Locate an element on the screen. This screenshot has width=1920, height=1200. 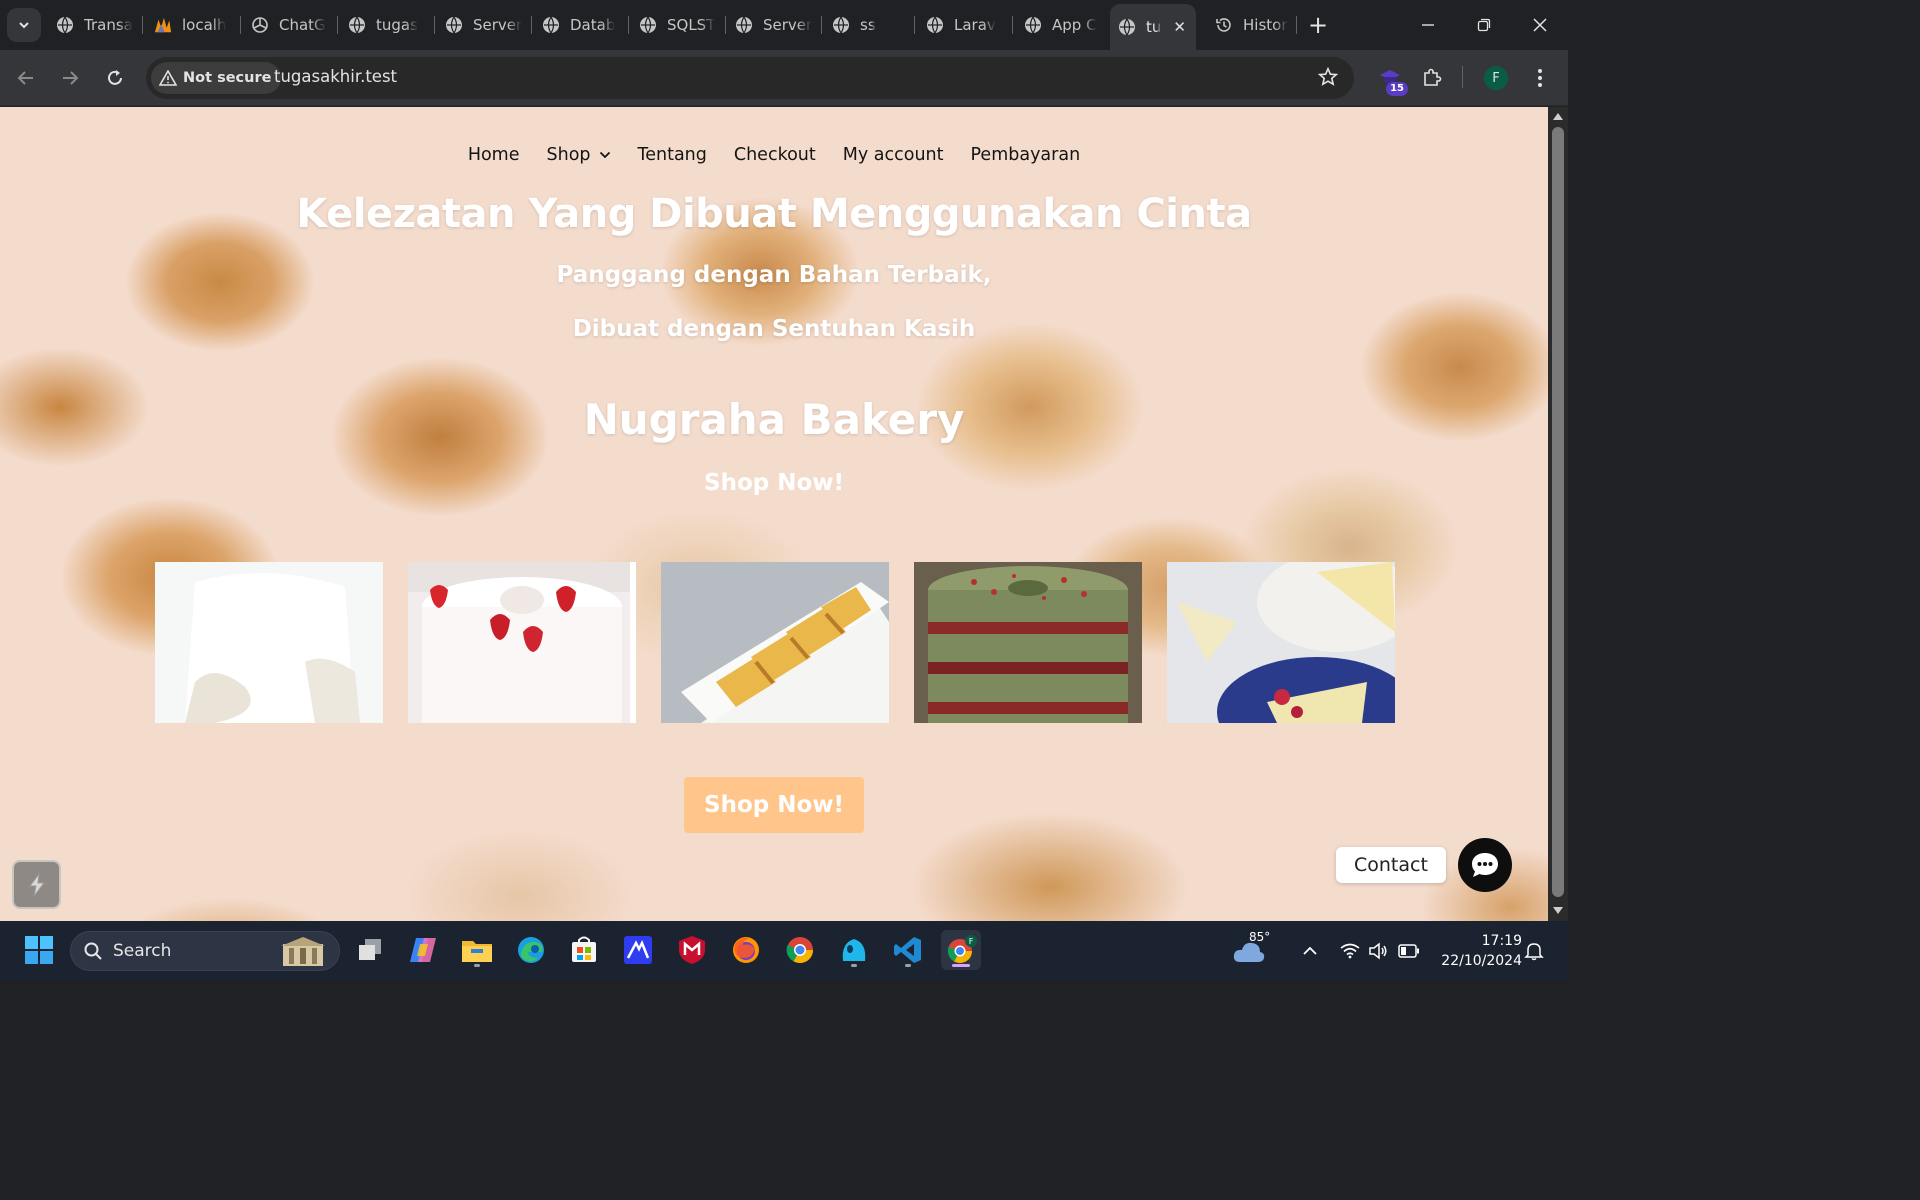
chevron-up-icon is located at coordinates (1310, 950).